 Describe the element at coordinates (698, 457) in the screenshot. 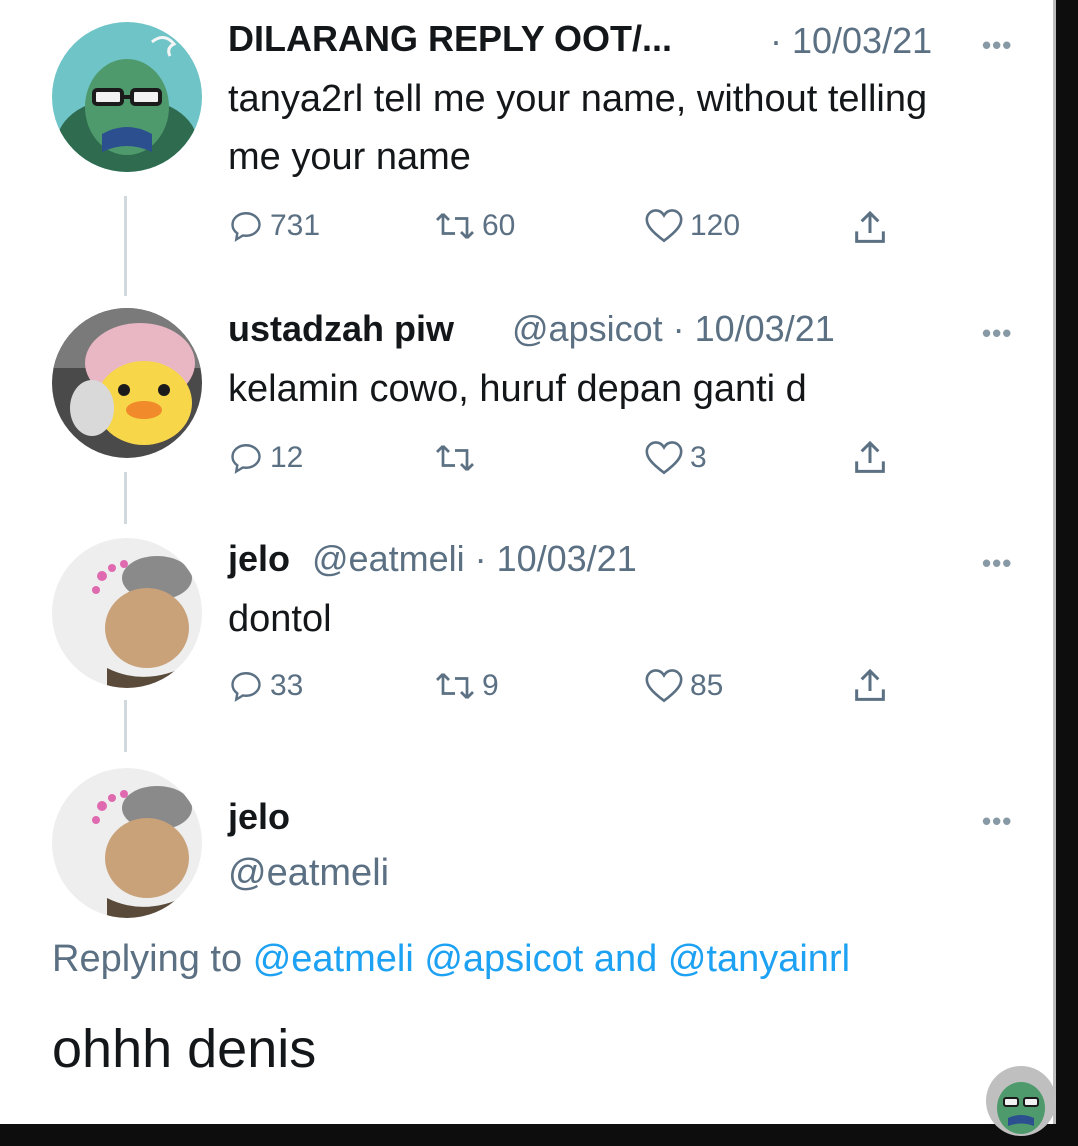

I see `like-count: 3` at that location.